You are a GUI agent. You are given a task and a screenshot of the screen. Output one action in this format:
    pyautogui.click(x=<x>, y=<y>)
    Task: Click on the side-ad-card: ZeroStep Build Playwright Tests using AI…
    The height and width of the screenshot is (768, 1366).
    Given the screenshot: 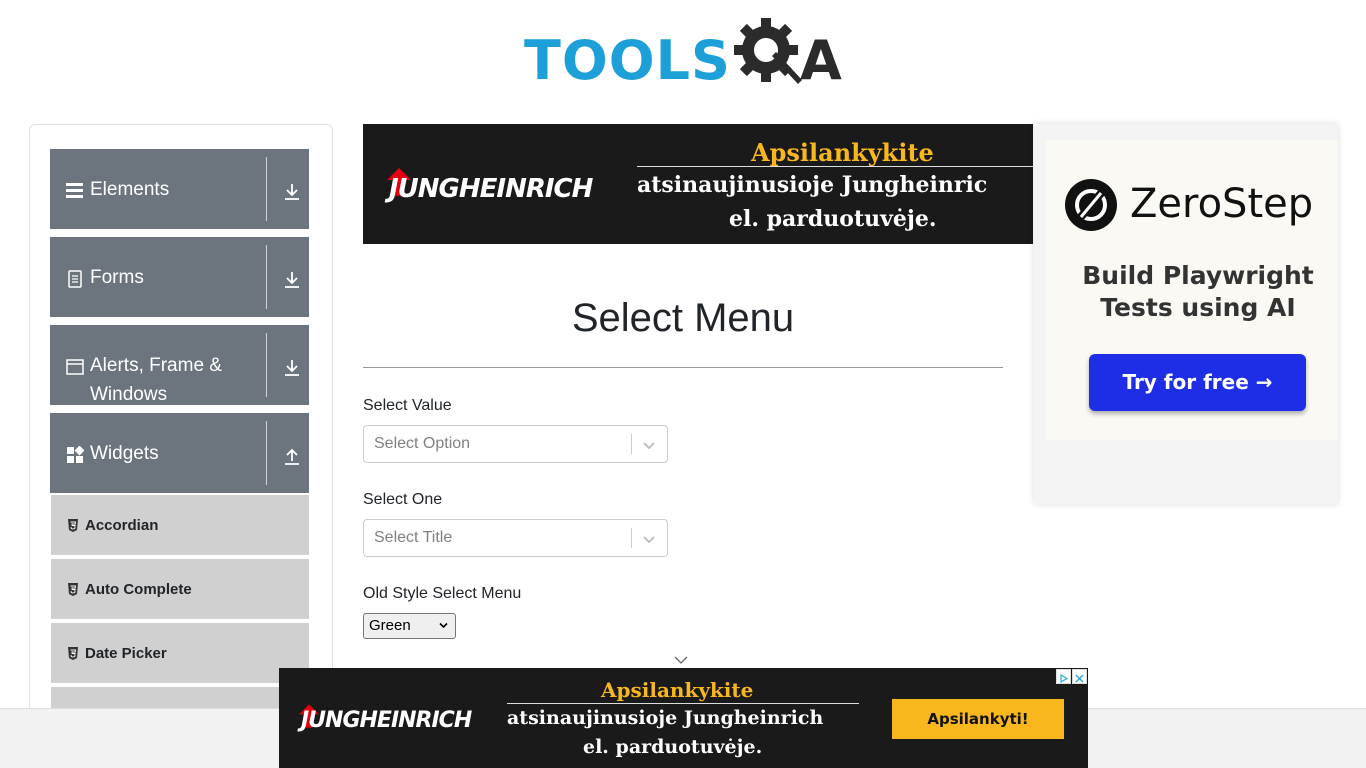 What is the action you would take?
    pyautogui.click(x=1192, y=290)
    